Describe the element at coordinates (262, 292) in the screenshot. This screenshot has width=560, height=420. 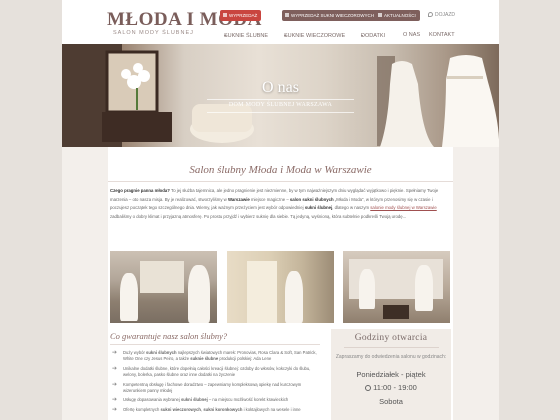
I see `doorway-shape` at that location.